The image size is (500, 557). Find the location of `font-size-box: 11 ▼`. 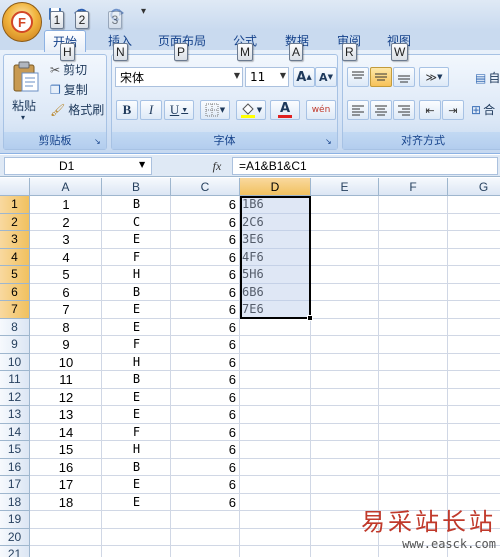

font-size-box: 11 ▼ is located at coordinates (267, 77).